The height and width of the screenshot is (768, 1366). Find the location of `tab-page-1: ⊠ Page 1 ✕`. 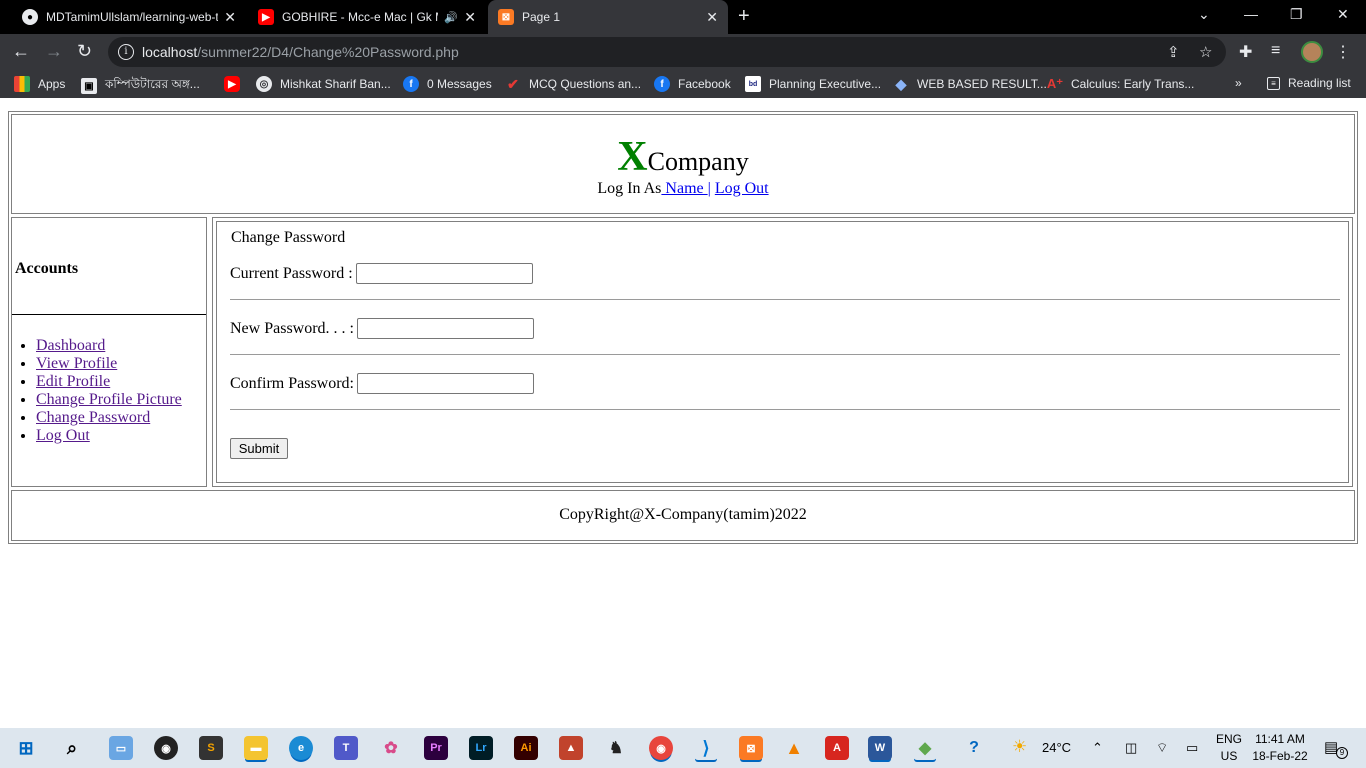

tab-page-1: ⊠ Page 1 ✕ is located at coordinates (608, 17).